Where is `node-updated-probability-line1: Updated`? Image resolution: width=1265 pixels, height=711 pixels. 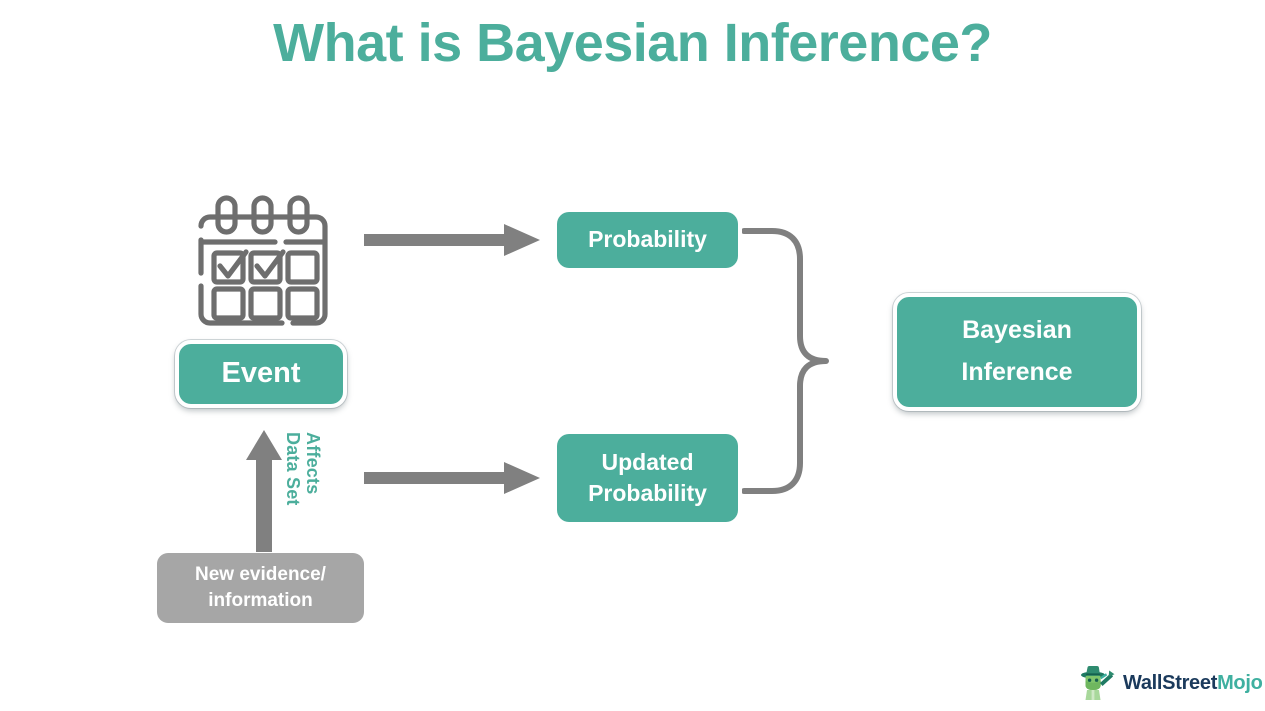
node-updated-probability-line1: Updated is located at coordinates (647, 461).